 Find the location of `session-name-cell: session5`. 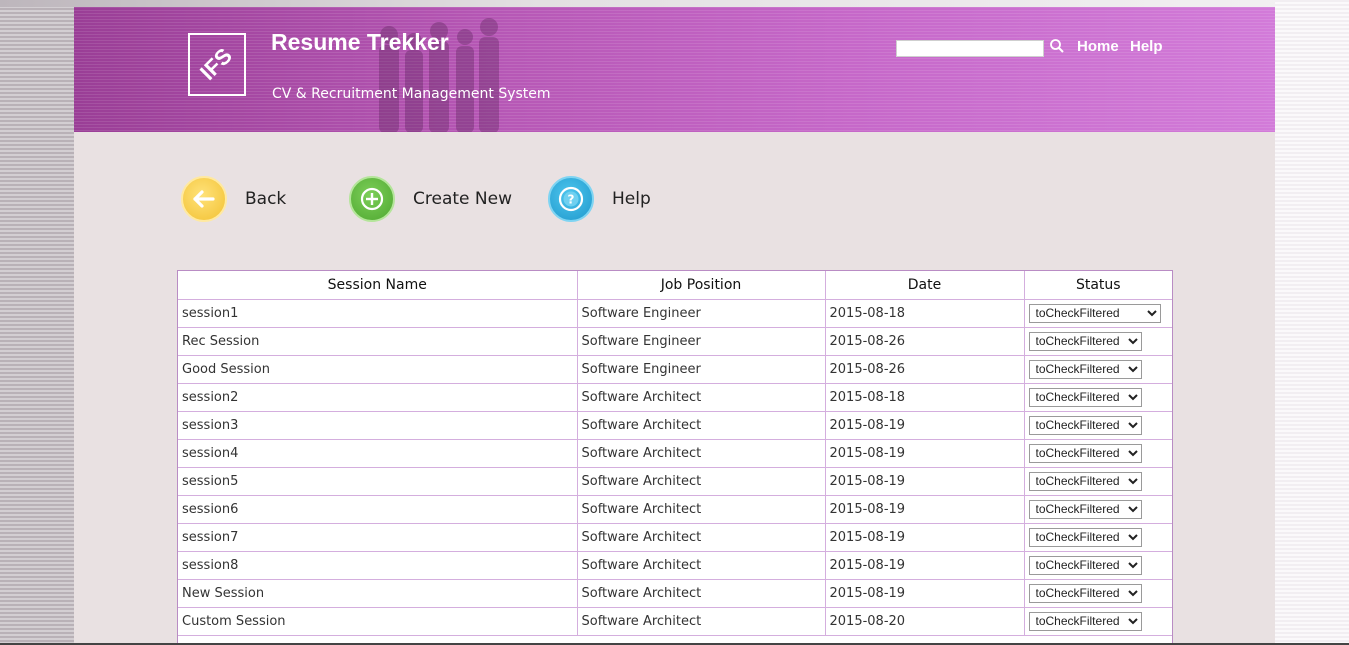

session-name-cell: session5 is located at coordinates (378, 481).